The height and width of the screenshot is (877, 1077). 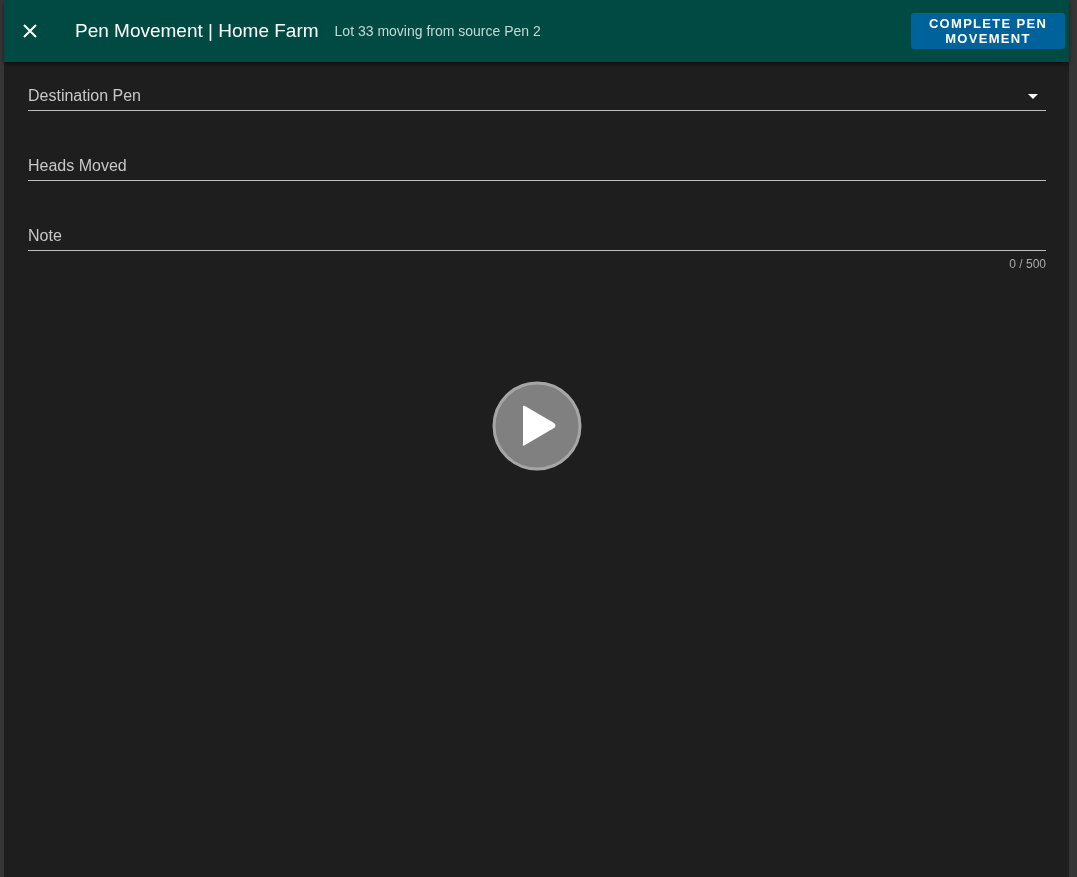 What do you see at coordinates (1027, 264) in the screenshot?
I see `character-counter: 0 / 500` at bounding box center [1027, 264].